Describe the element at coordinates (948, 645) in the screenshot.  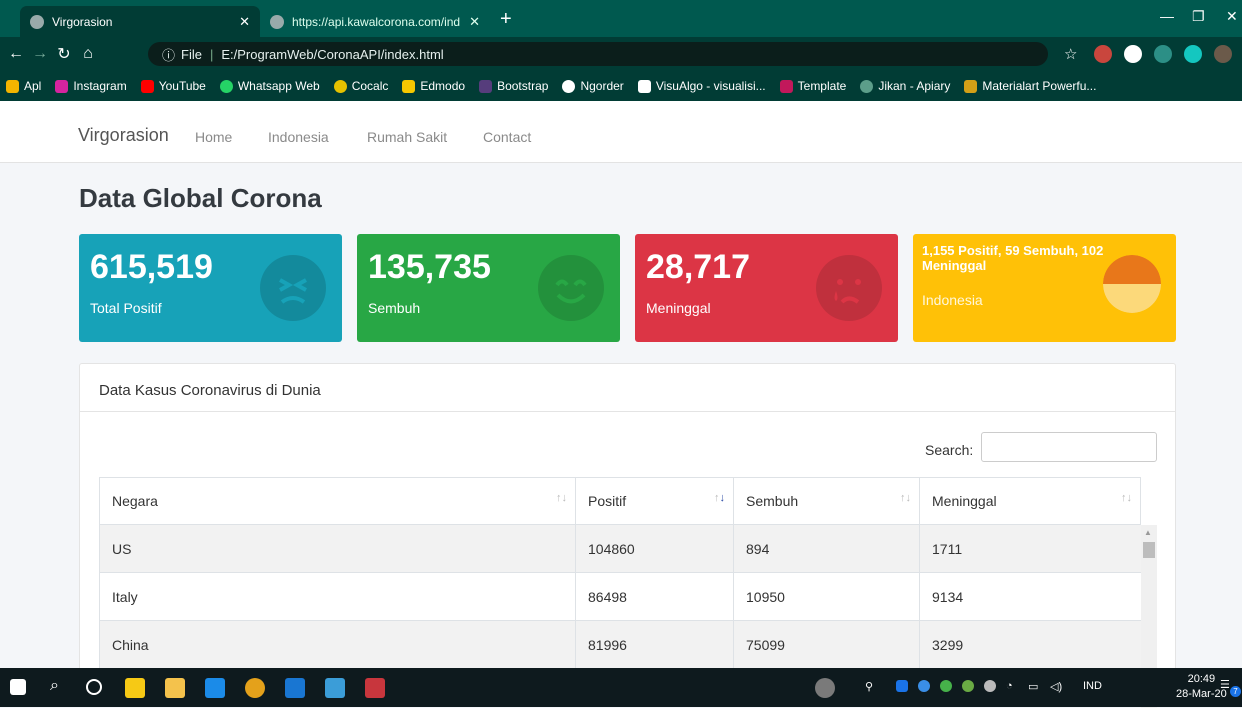
I see `cell-meninggal: 3299` at that location.